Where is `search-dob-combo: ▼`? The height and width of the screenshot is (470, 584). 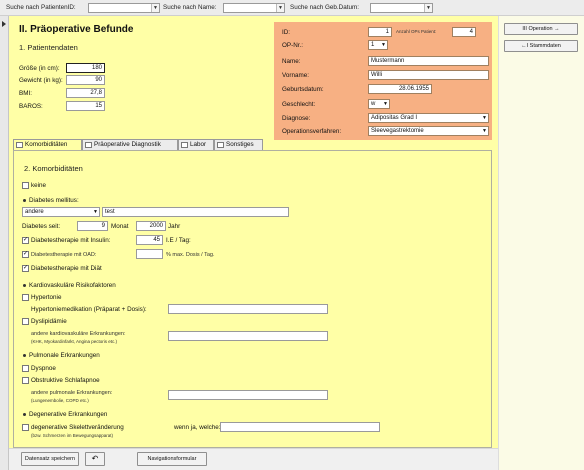
search-dob-combo: ▼ is located at coordinates (401, 8).